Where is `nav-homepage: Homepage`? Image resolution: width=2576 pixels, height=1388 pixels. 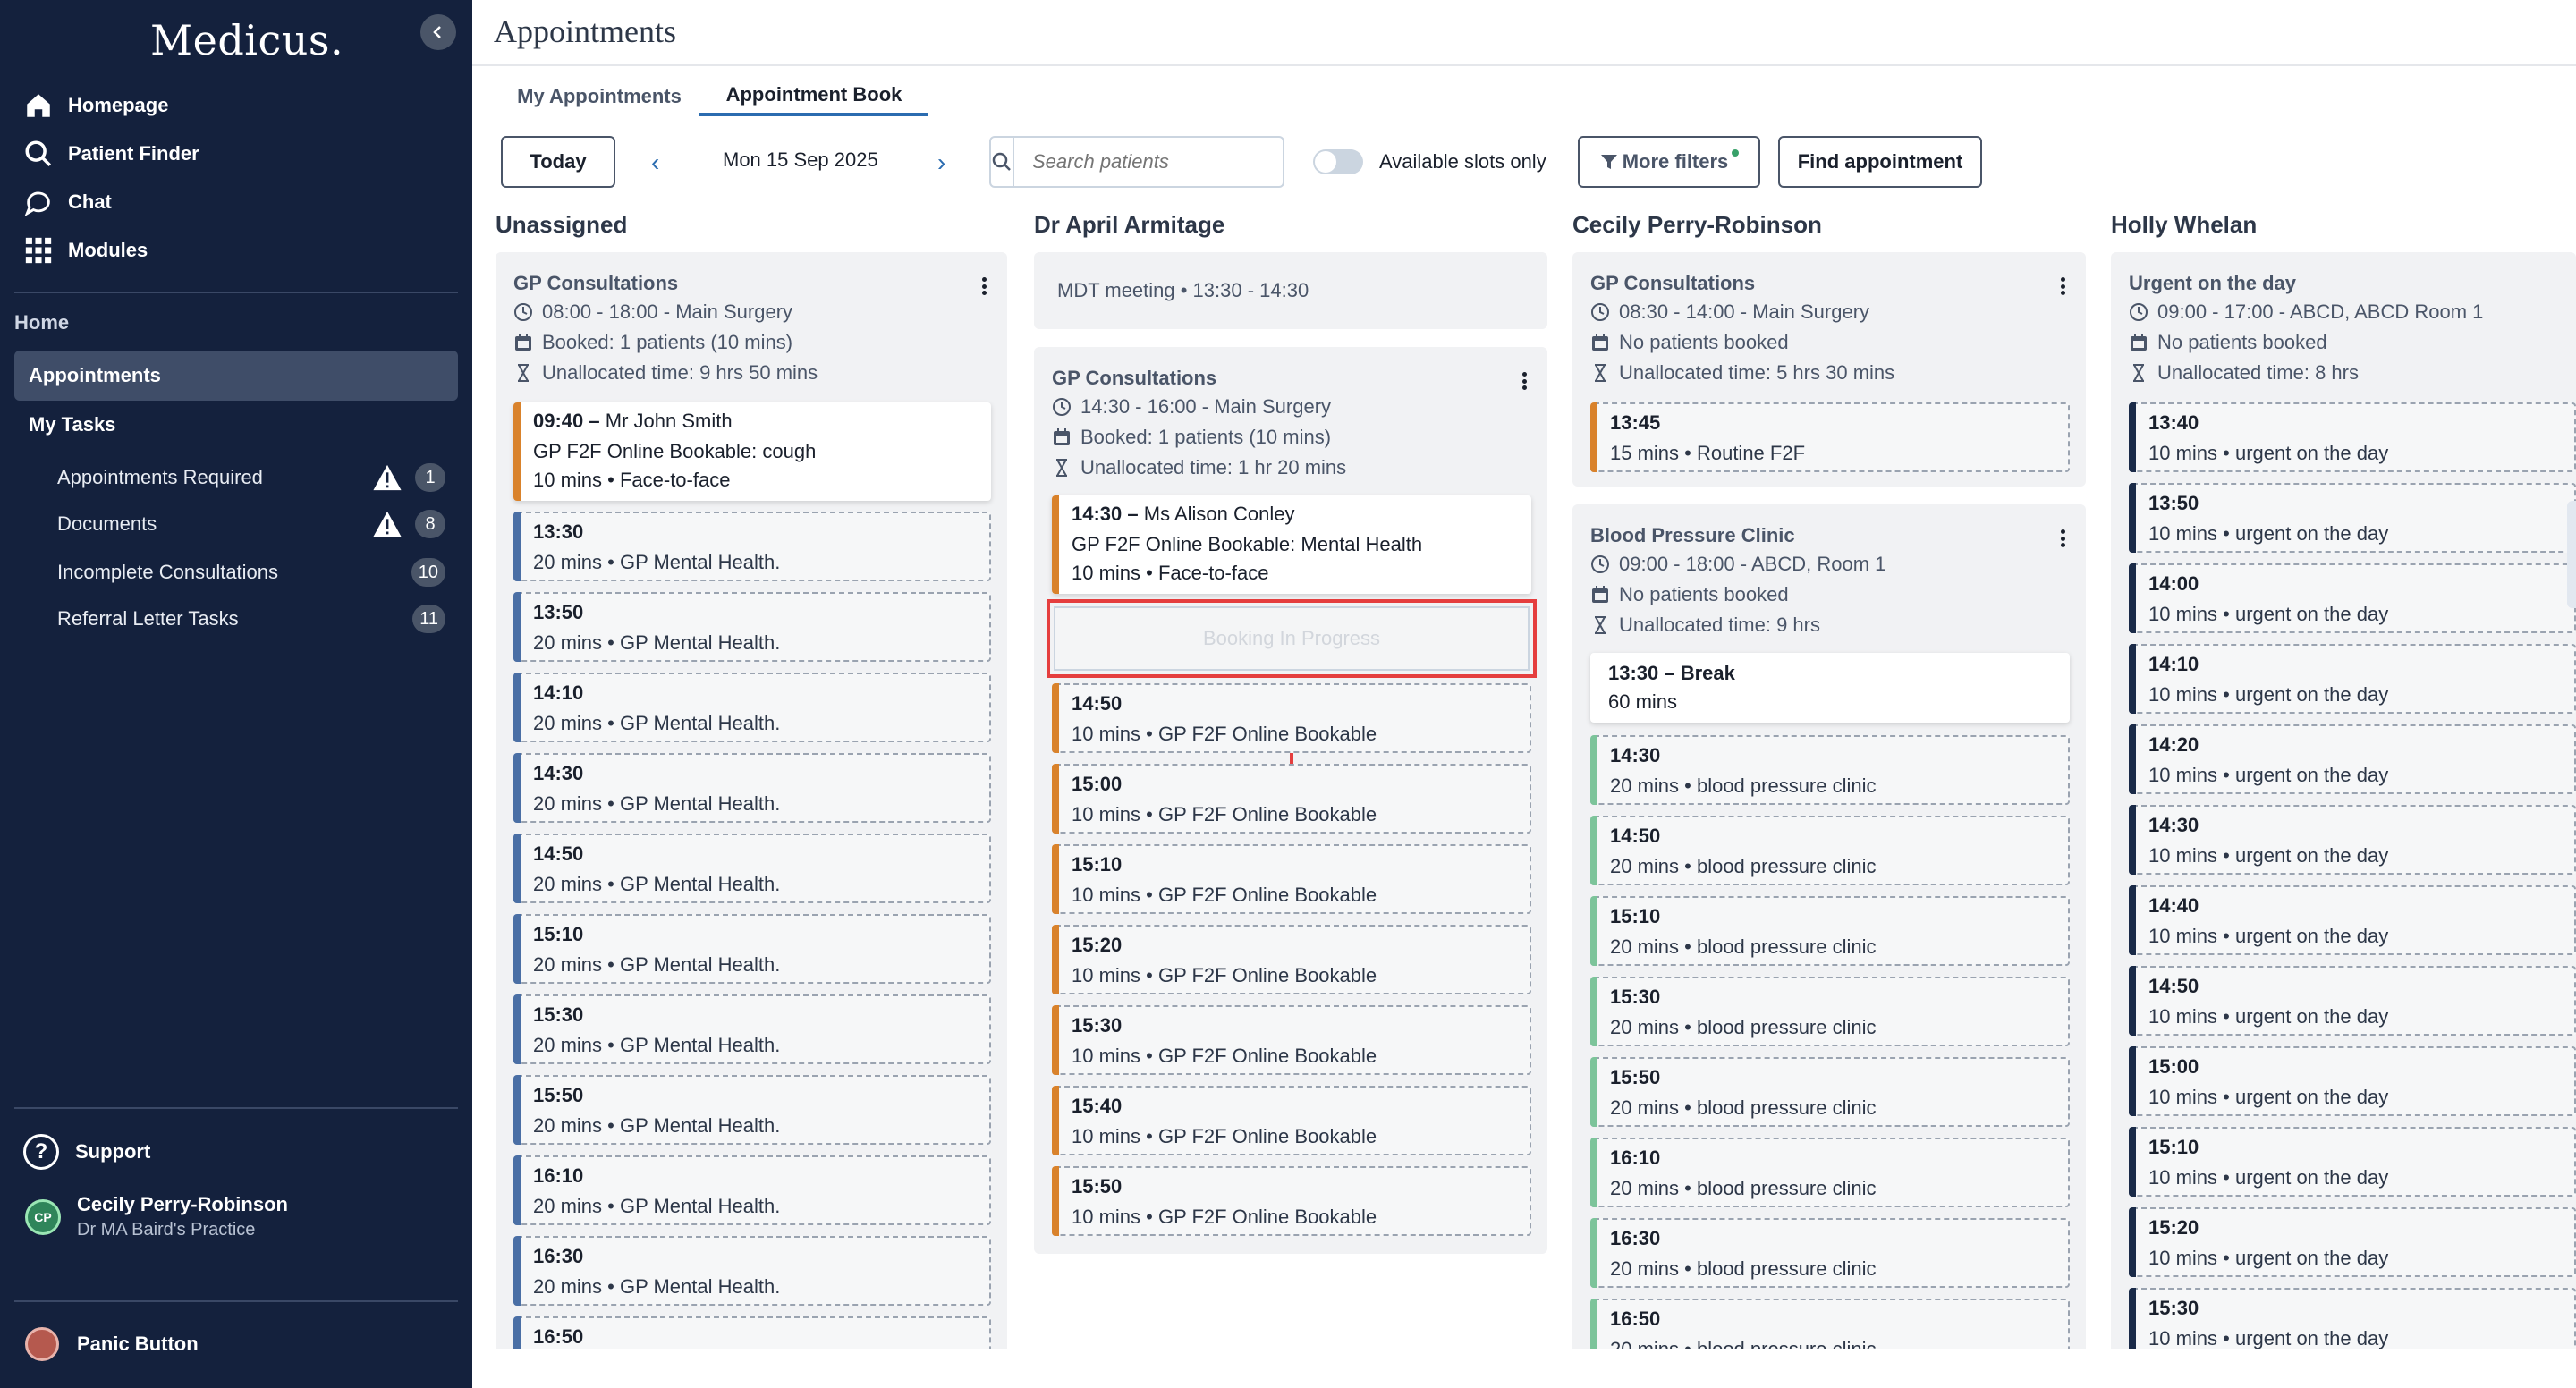 nav-homepage: Homepage is located at coordinates (95, 106).